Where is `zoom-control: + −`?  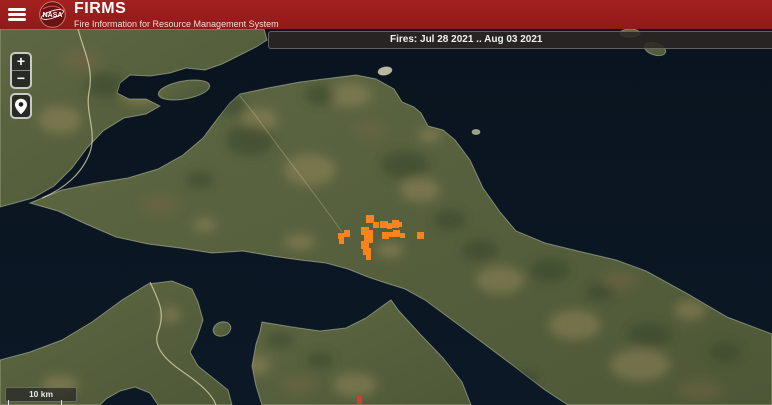
zoom-control: + − is located at coordinates (21, 70).